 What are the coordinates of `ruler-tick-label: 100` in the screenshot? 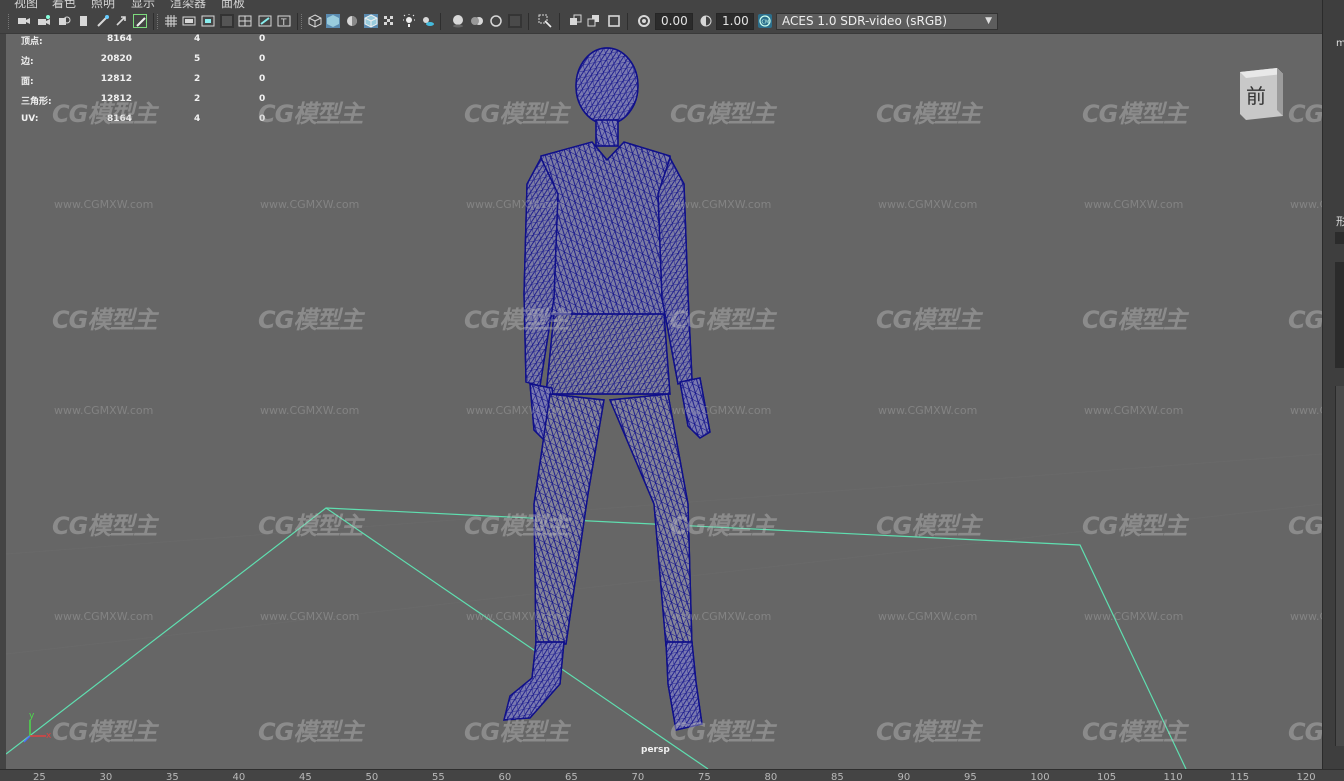 It's located at (1040, 776).